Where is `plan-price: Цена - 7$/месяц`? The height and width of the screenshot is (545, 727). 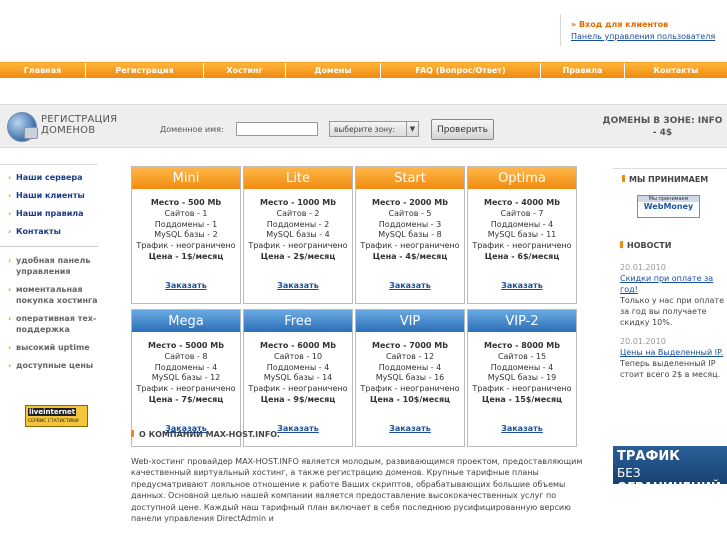 plan-price: Цена - 7$/месяц is located at coordinates (186, 399).